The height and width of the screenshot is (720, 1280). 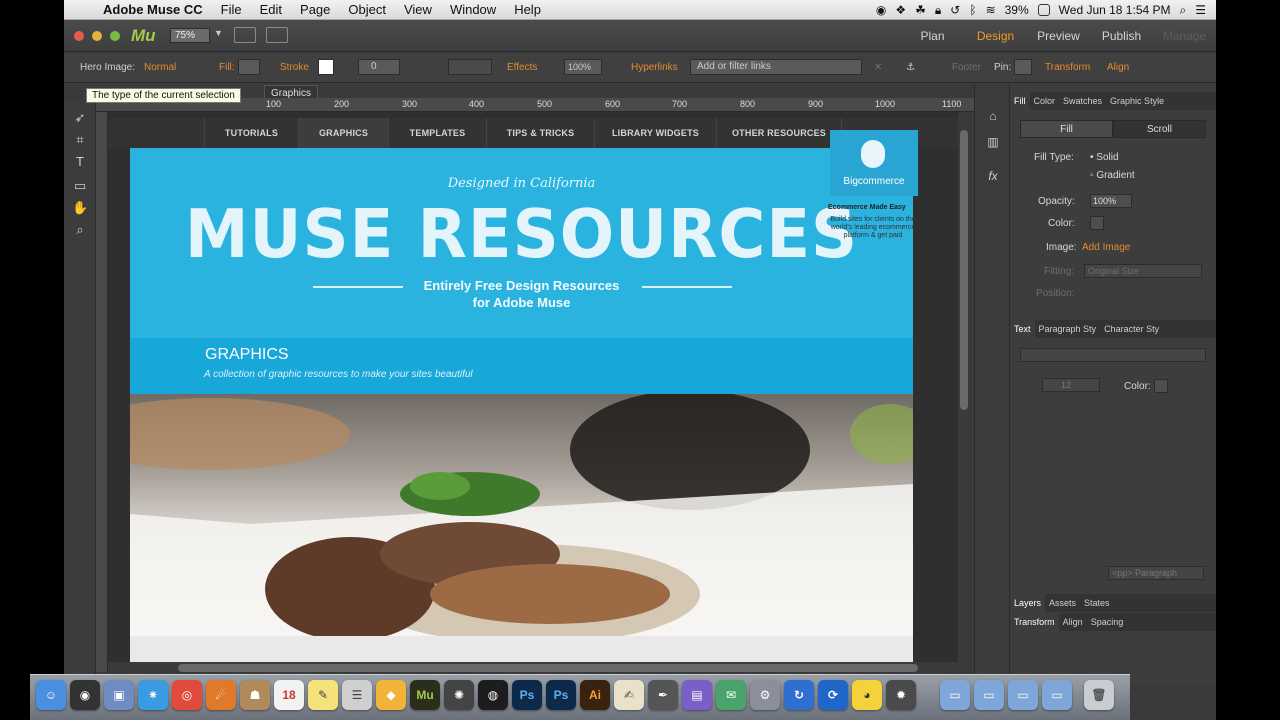 What do you see at coordinates (153, 695) in the screenshot?
I see `safari-icon: ✷` at bounding box center [153, 695].